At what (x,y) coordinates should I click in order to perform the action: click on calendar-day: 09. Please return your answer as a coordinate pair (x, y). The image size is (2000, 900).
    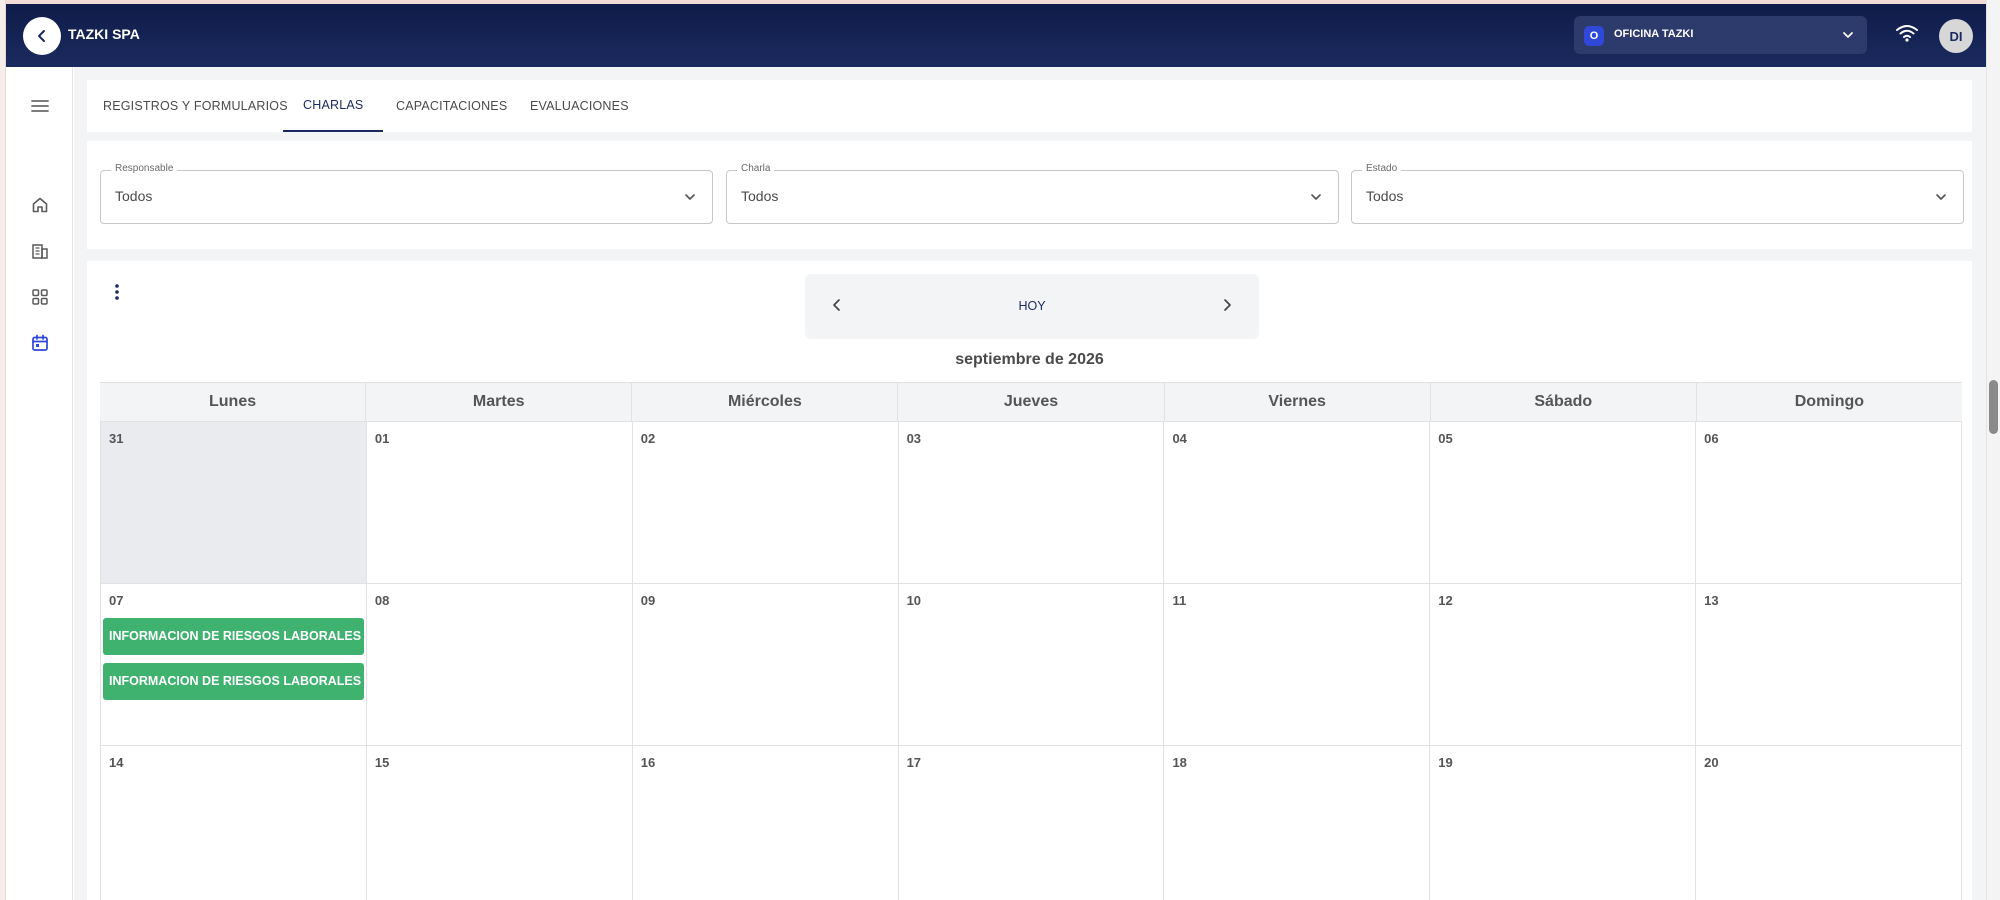
    Looking at the image, I should click on (765, 664).